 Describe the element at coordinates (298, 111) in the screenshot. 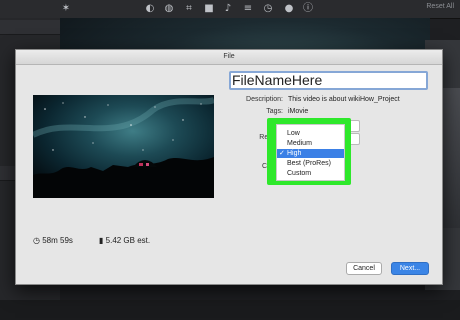

I see `tags-value: iMovie` at that location.